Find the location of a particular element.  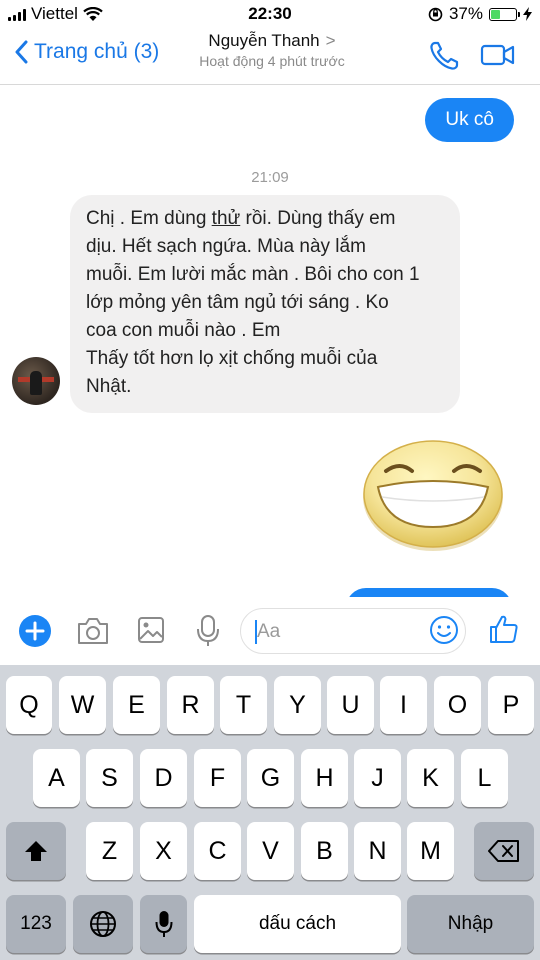

video-call-button is located at coordinates (498, 57).